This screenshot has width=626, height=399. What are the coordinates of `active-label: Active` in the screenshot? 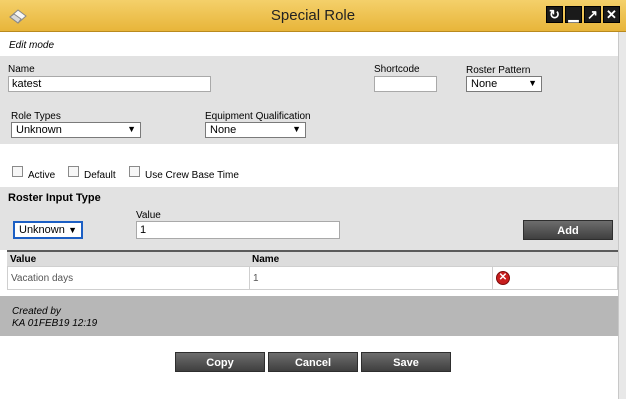 It's located at (42, 175).